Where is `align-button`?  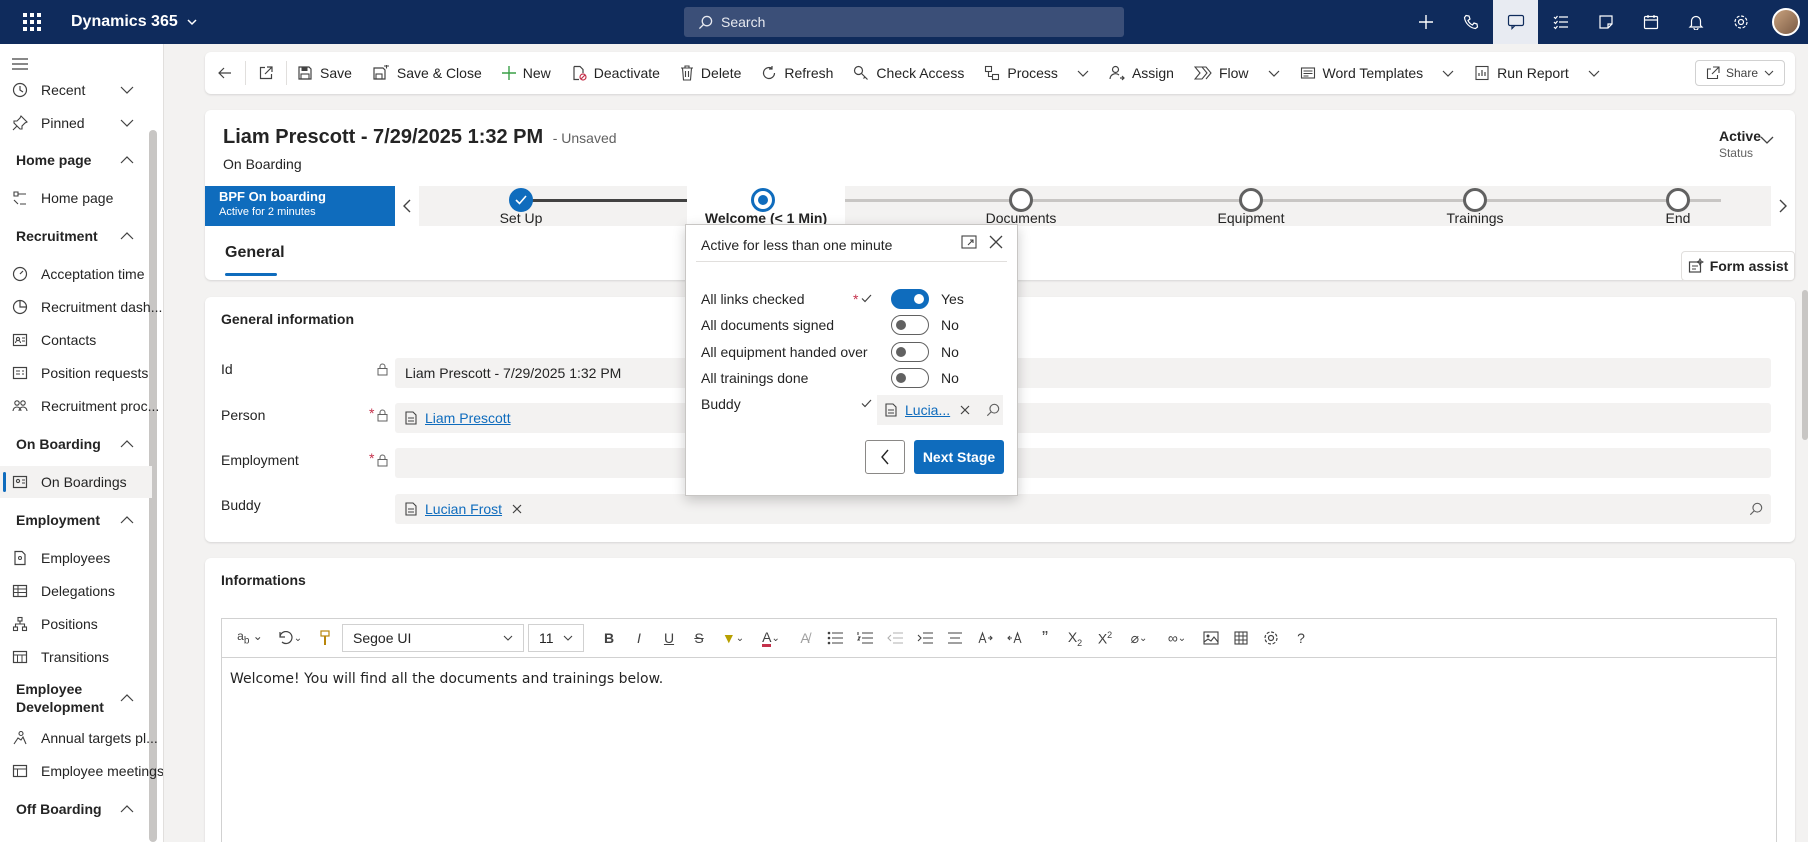 align-button is located at coordinates (955, 638).